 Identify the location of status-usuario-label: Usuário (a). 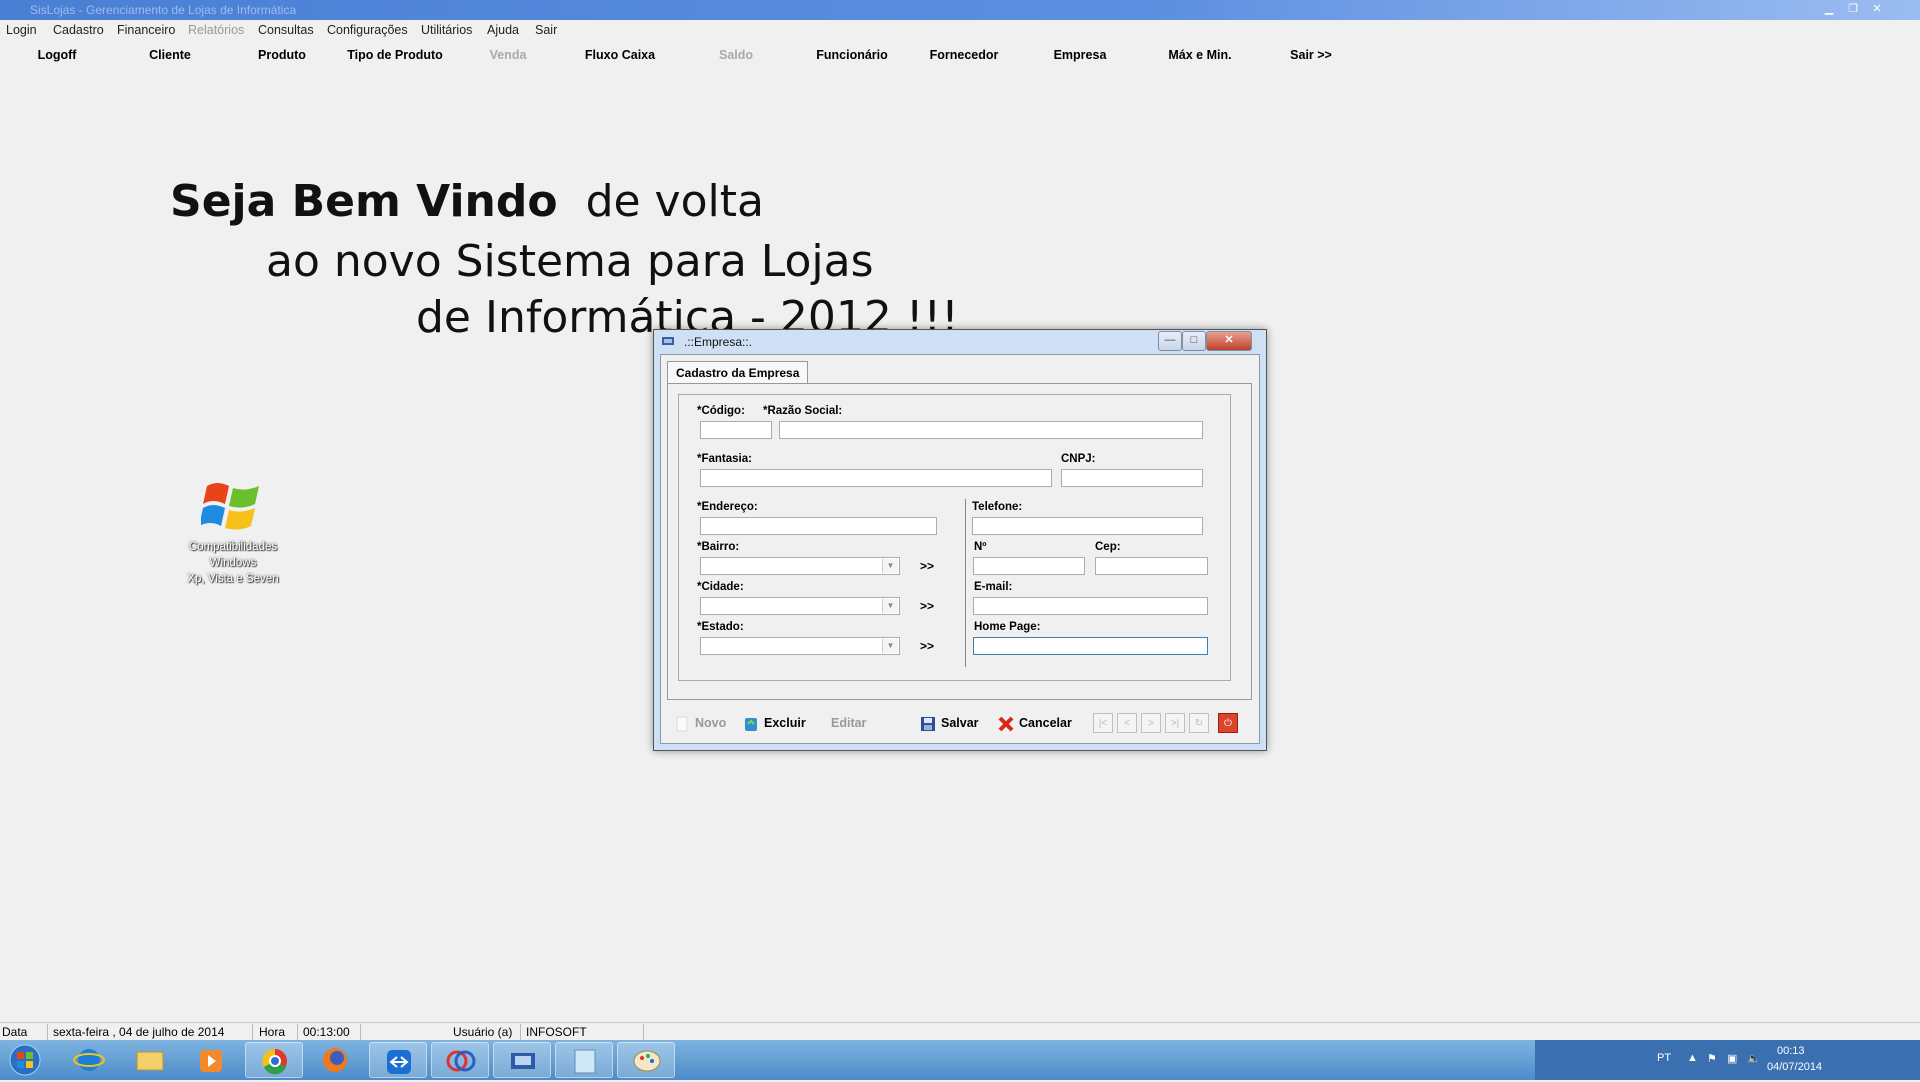
(483, 1032).